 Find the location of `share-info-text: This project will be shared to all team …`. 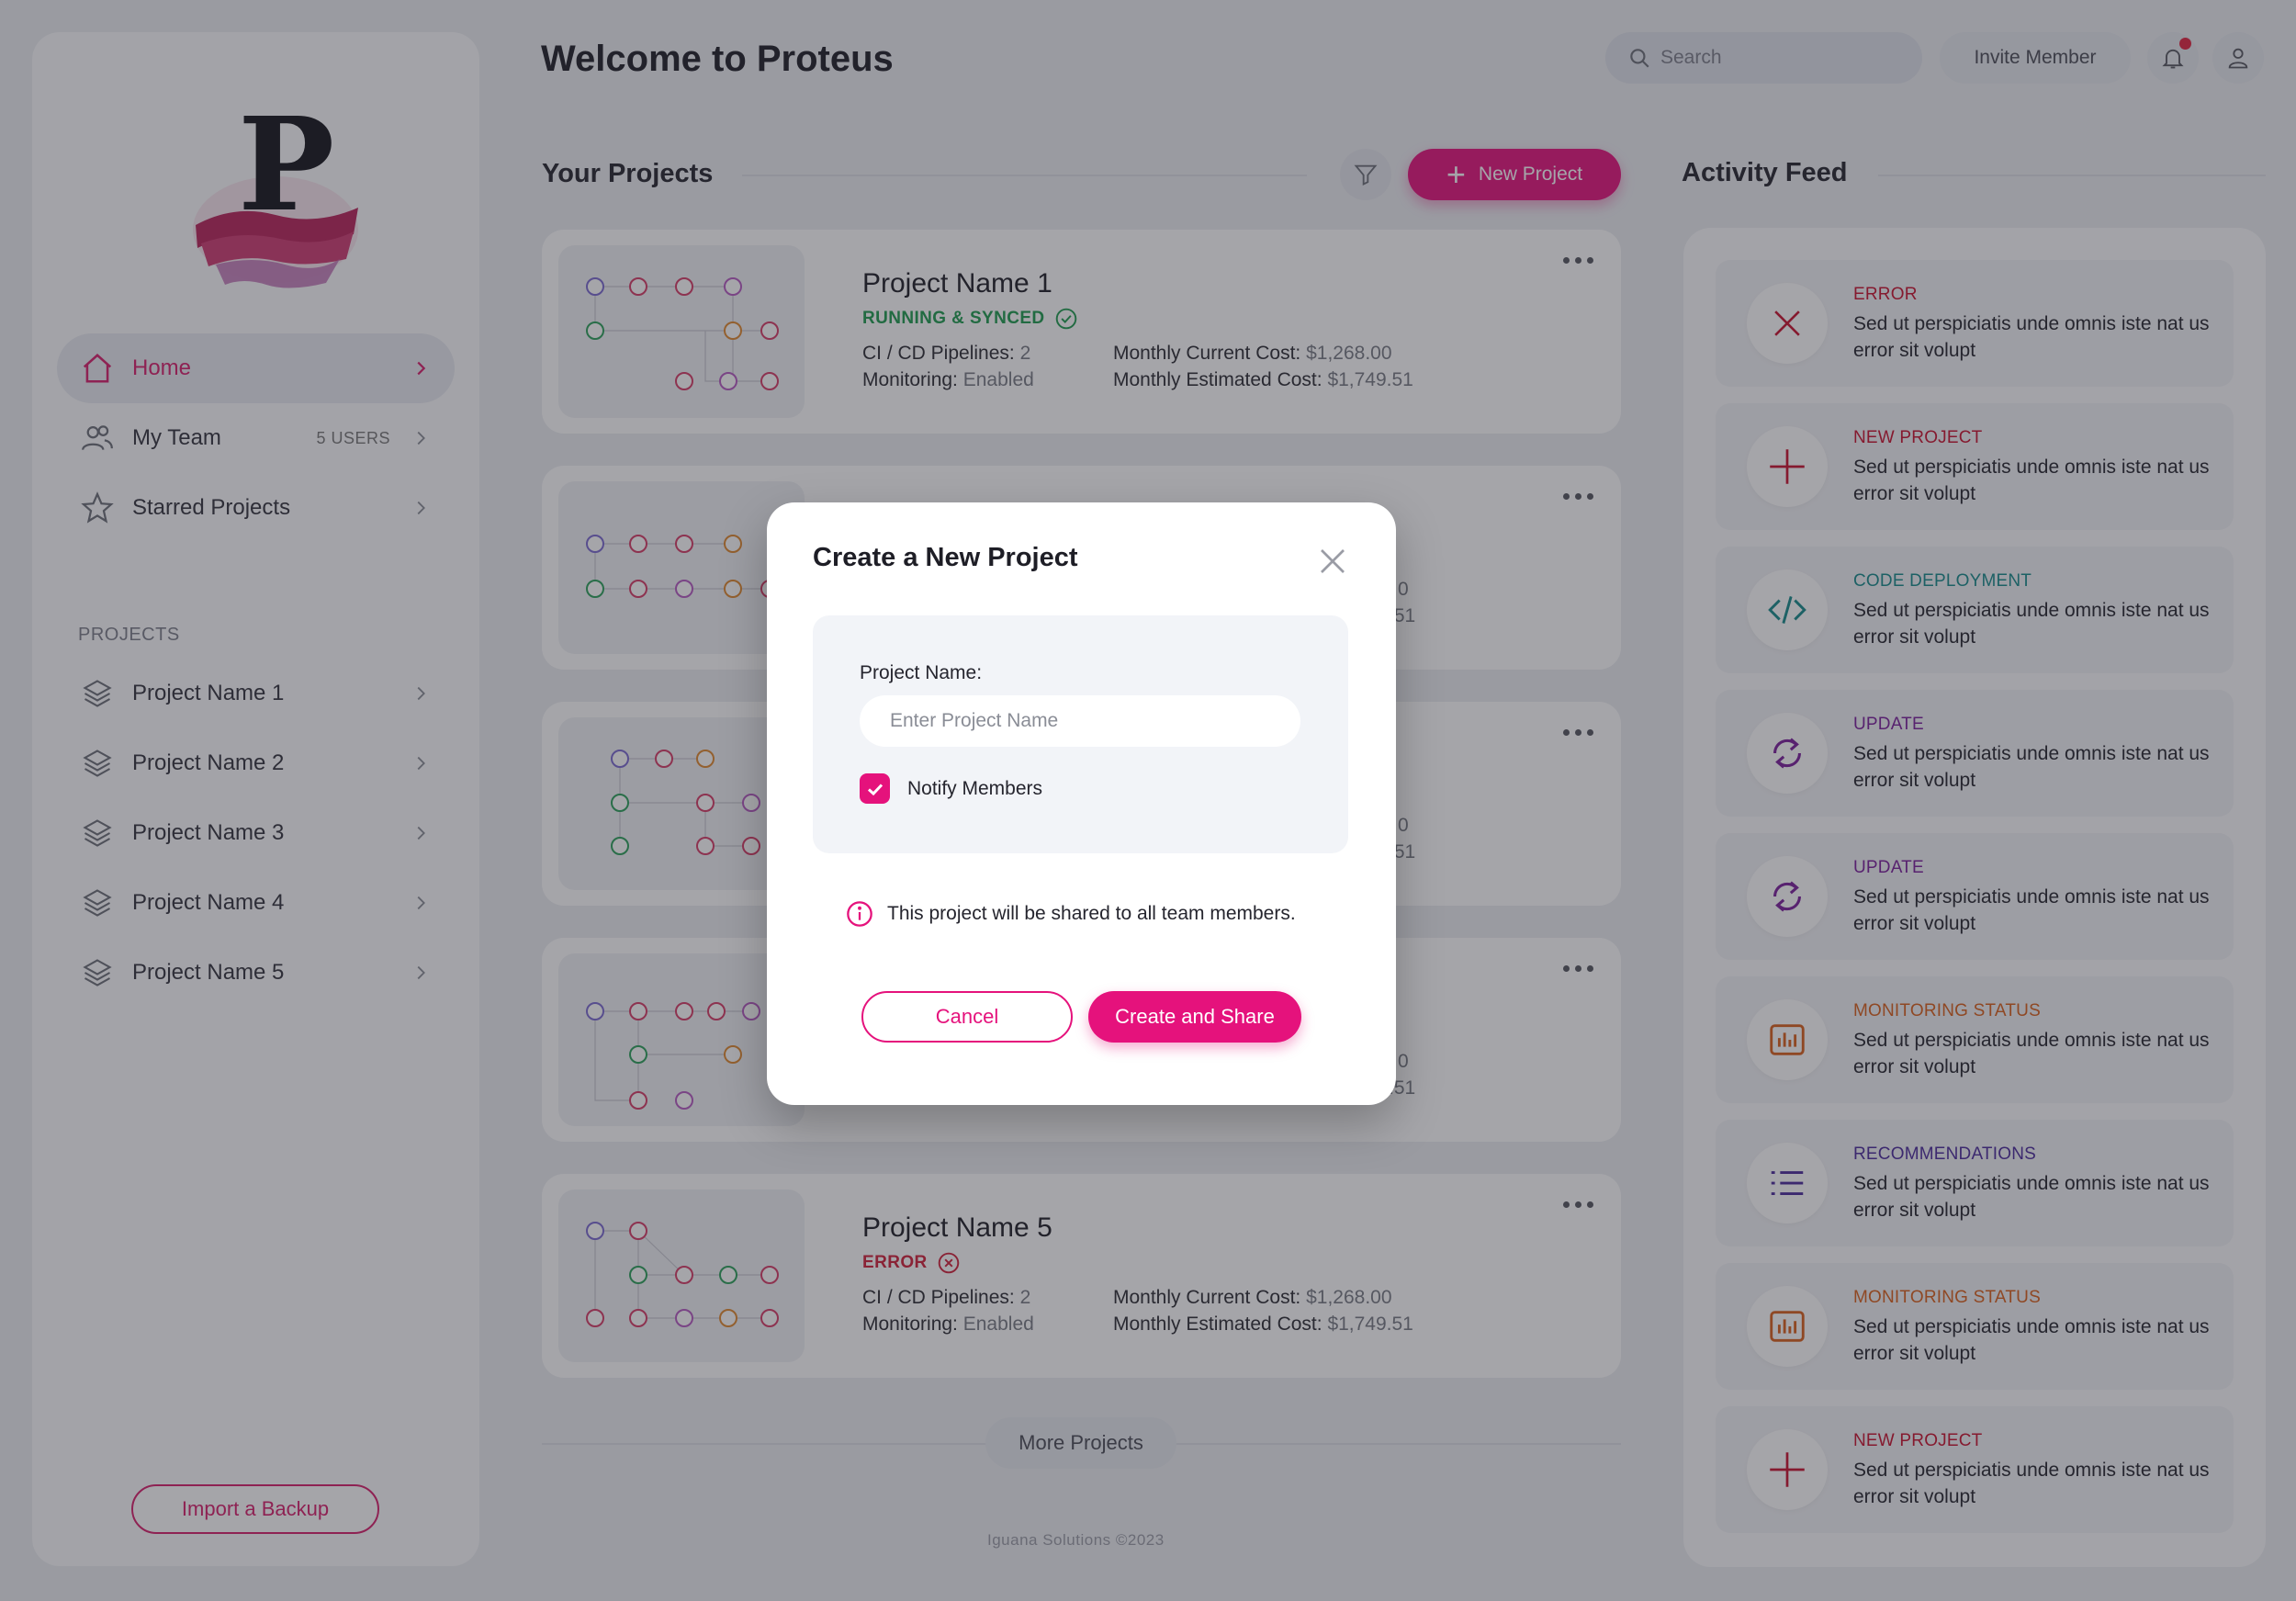

share-info-text: This project will be shared to all team … is located at coordinates (1091, 913).